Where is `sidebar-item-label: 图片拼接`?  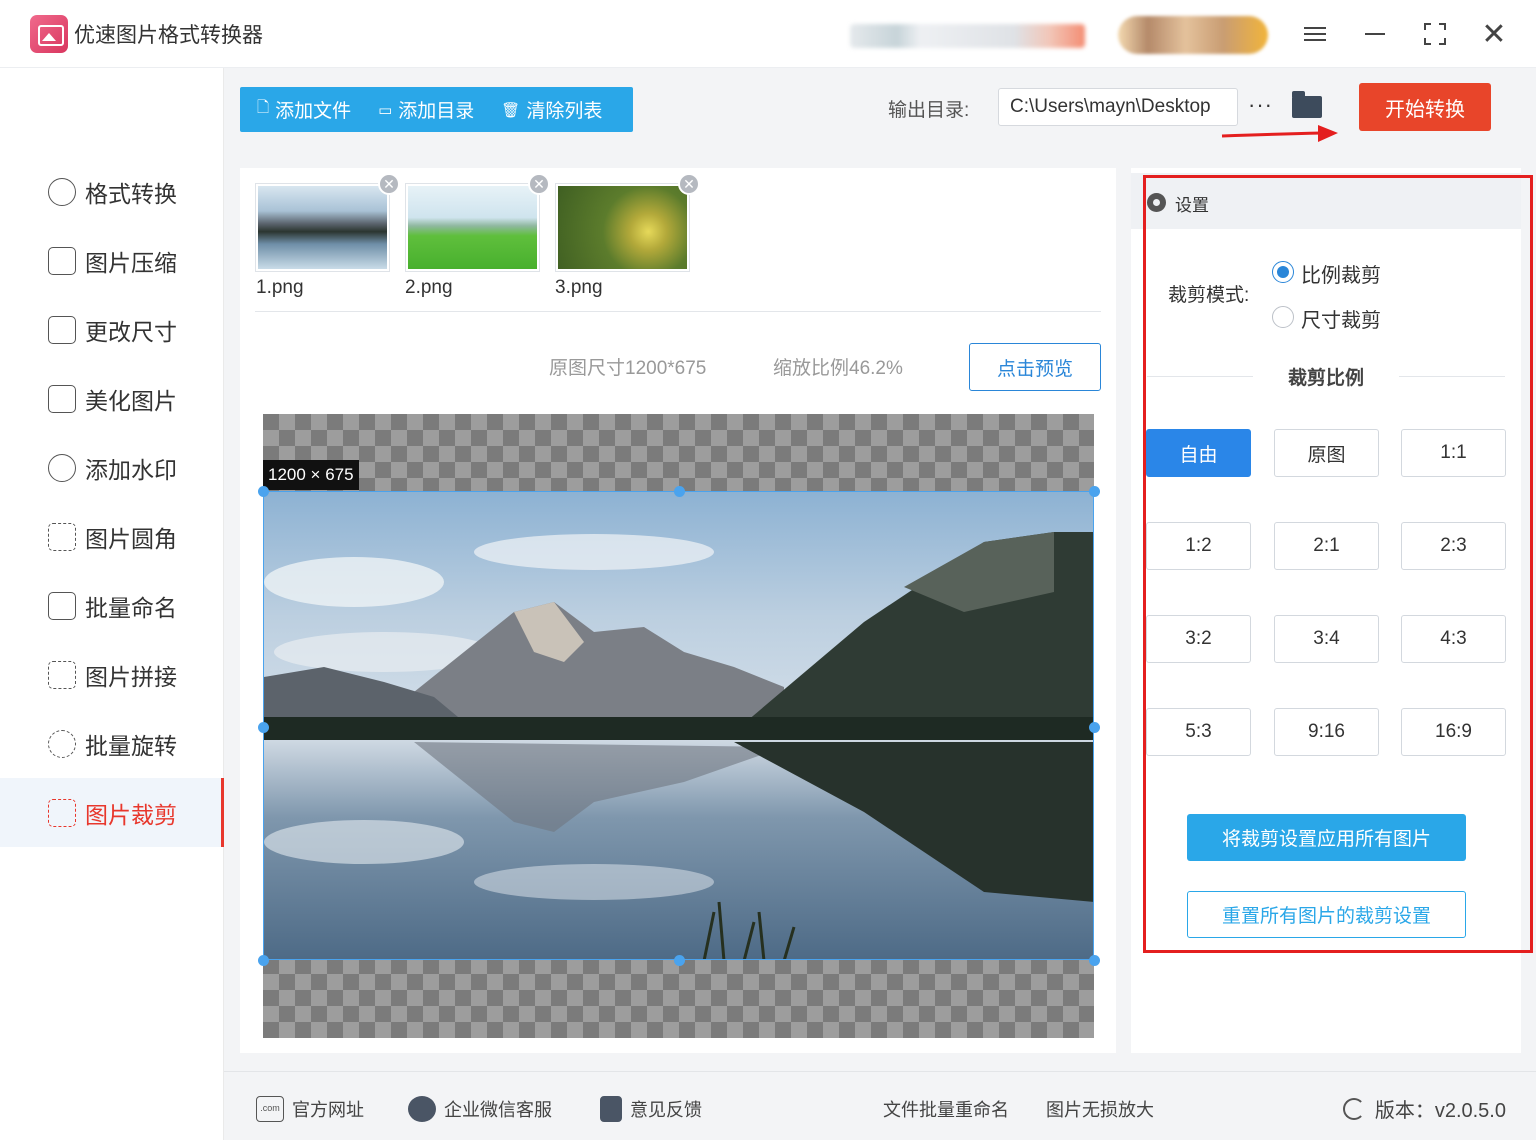
sidebar-item-label: 图片拼接 is located at coordinates (131, 676).